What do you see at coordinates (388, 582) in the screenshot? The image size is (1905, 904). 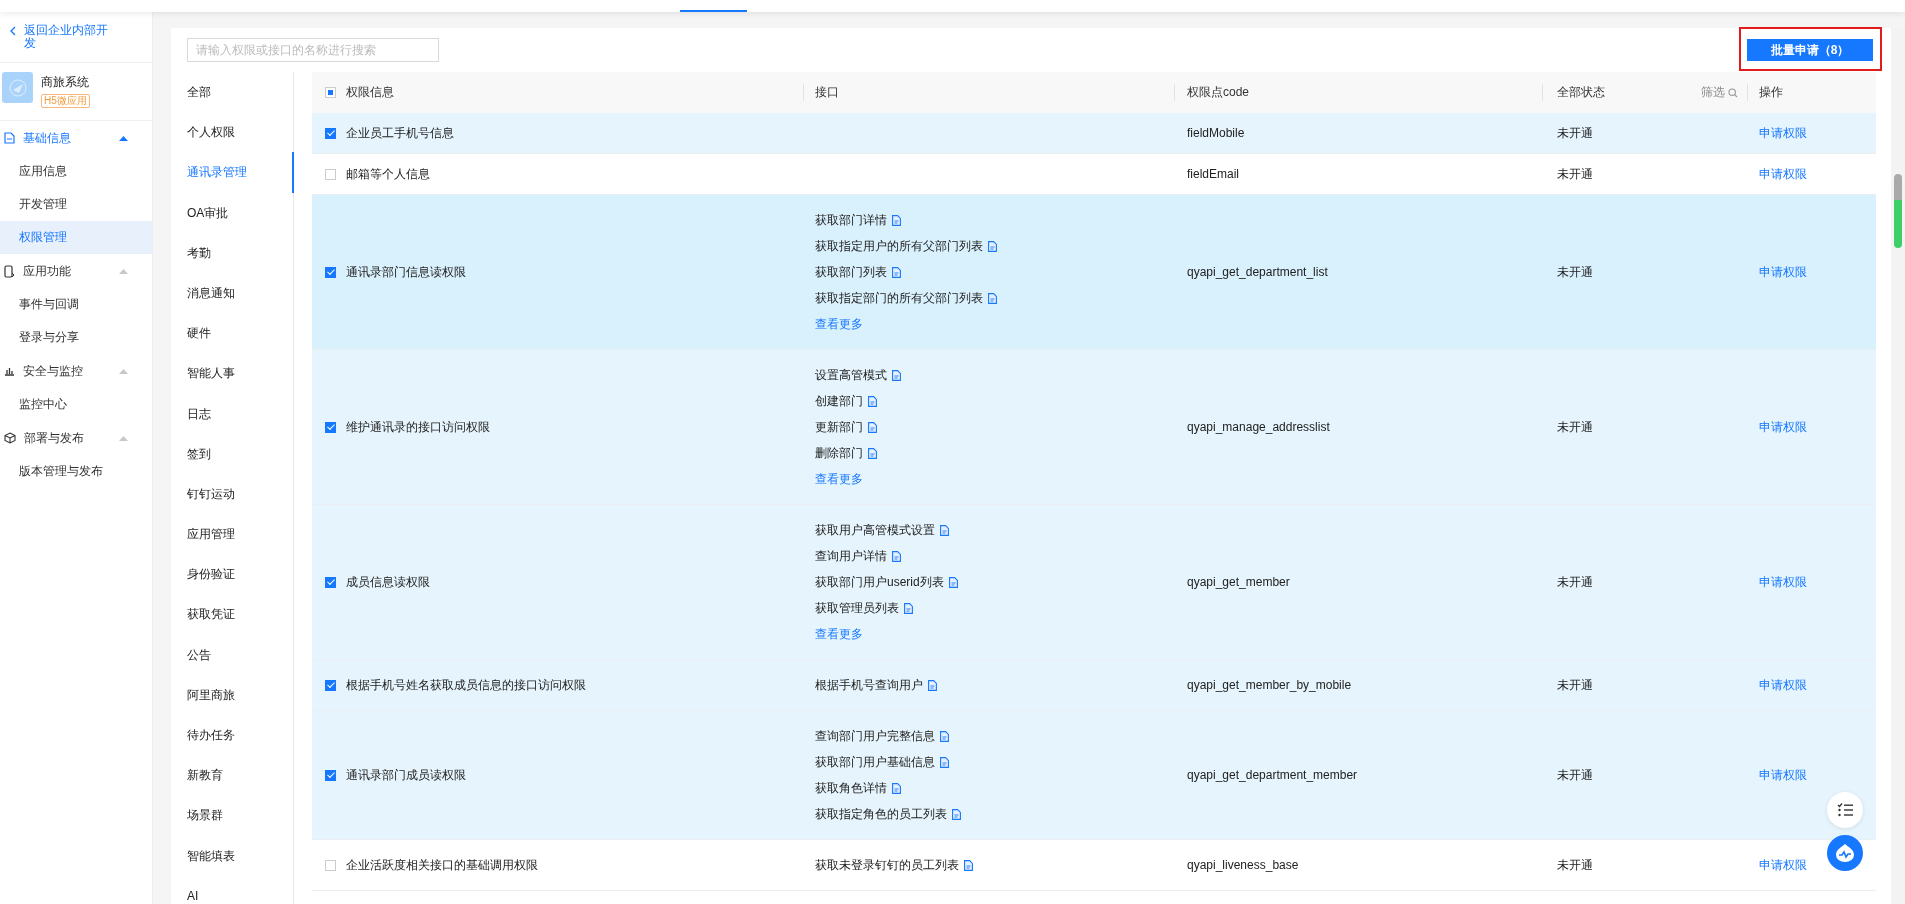 I see `permission-name: 成员信息读权限` at bounding box center [388, 582].